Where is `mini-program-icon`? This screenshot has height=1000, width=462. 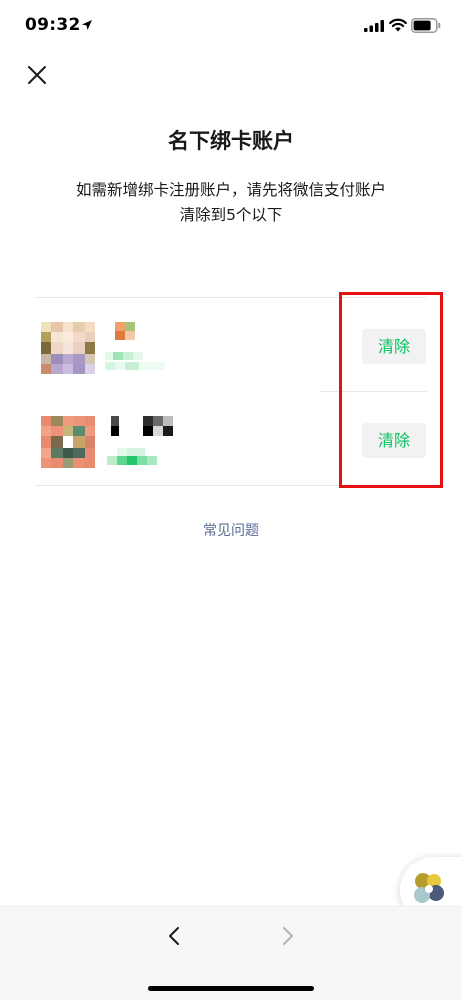 mini-program-icon is located at coordinates (429, 888).